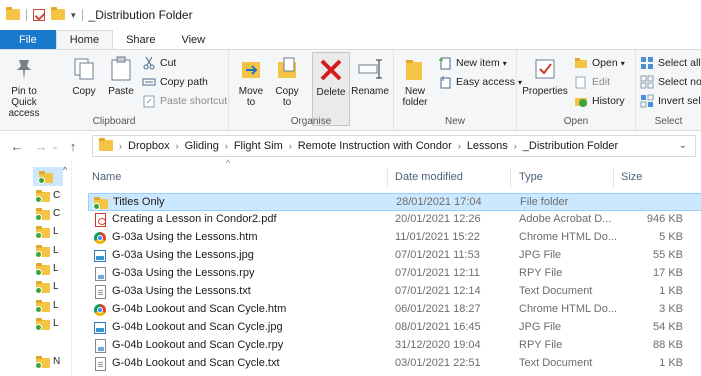 This screenshot has width=701, height=376. I want to click on image-icon, so click(100, 328).